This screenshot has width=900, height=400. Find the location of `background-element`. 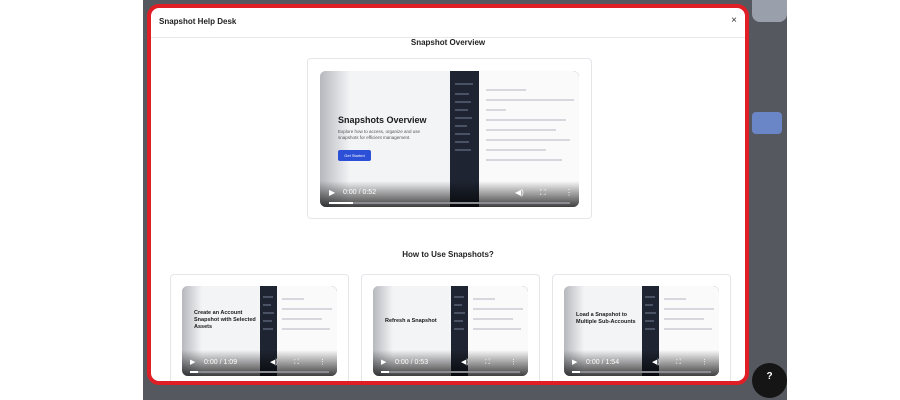

background-element is located at coordinates (769, 11).